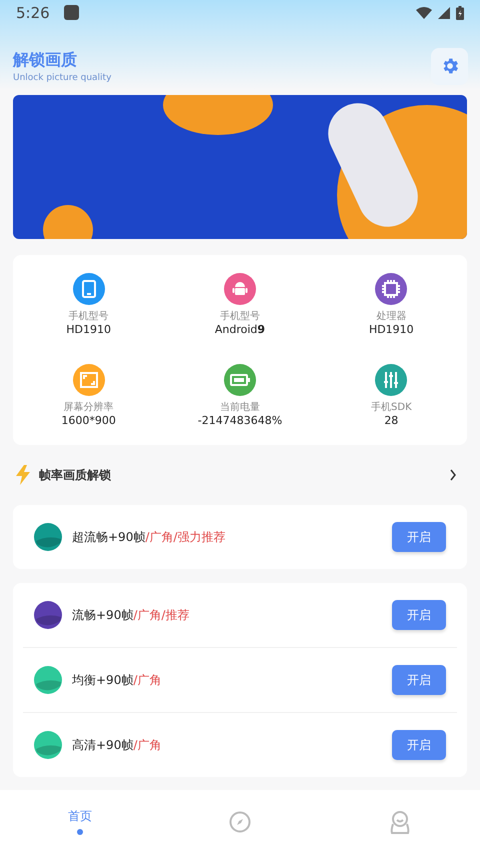 The height and width of the screenshot is (853, 480). Describe the element at coordinates (88, 420) in the screenshot. I see `info-value: 1600*900` at that location.